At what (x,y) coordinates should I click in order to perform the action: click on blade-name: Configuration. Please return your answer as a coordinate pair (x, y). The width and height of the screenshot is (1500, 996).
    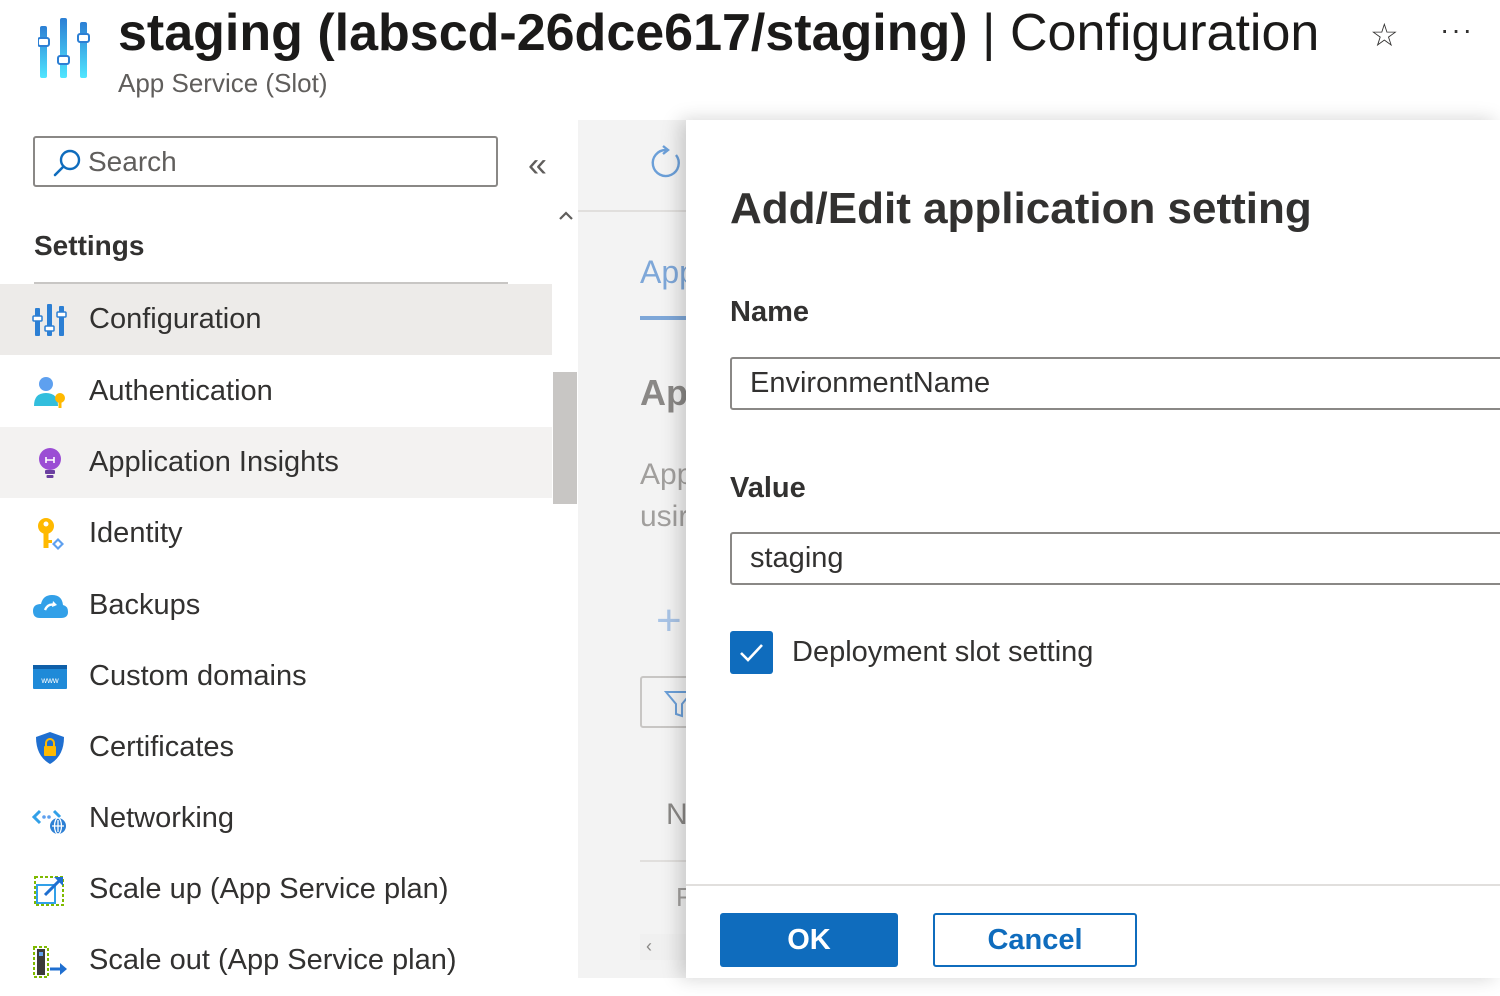
    Looking at the image, I should click on (1164, 33).